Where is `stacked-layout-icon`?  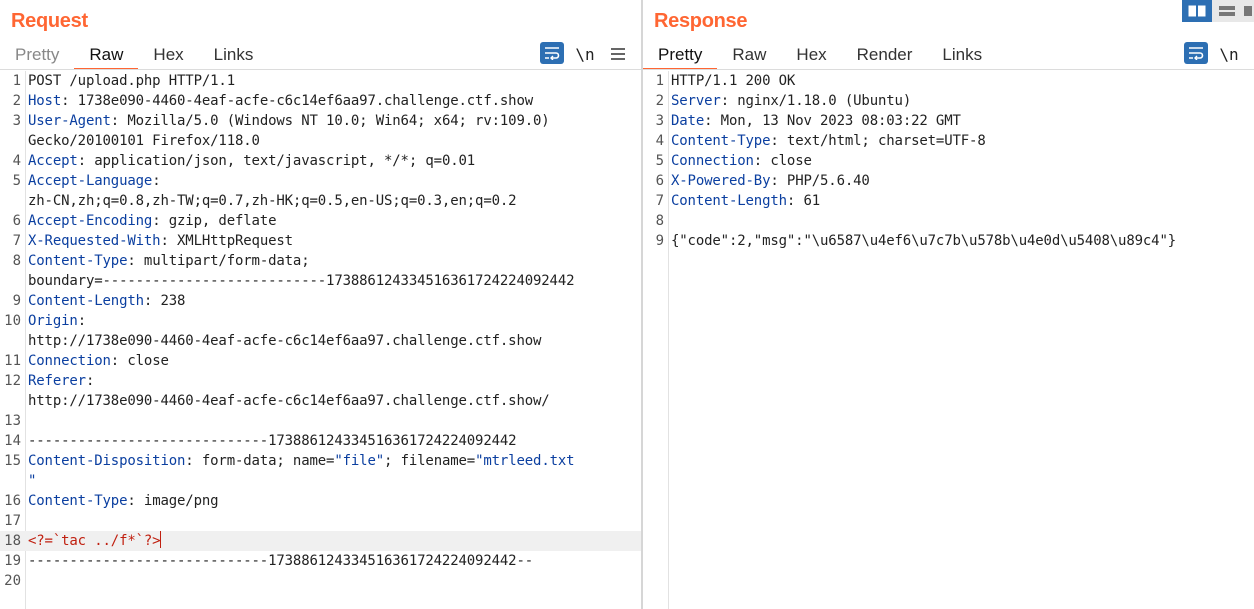
stacked-layout-icon is located at coordinates (1227, 11).